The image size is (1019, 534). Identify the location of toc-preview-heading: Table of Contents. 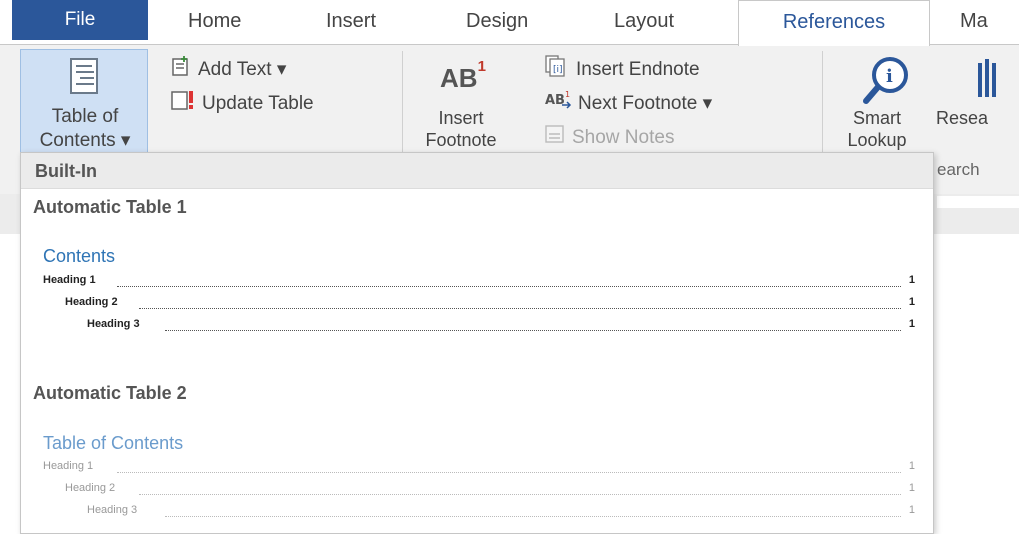
(113, 443).